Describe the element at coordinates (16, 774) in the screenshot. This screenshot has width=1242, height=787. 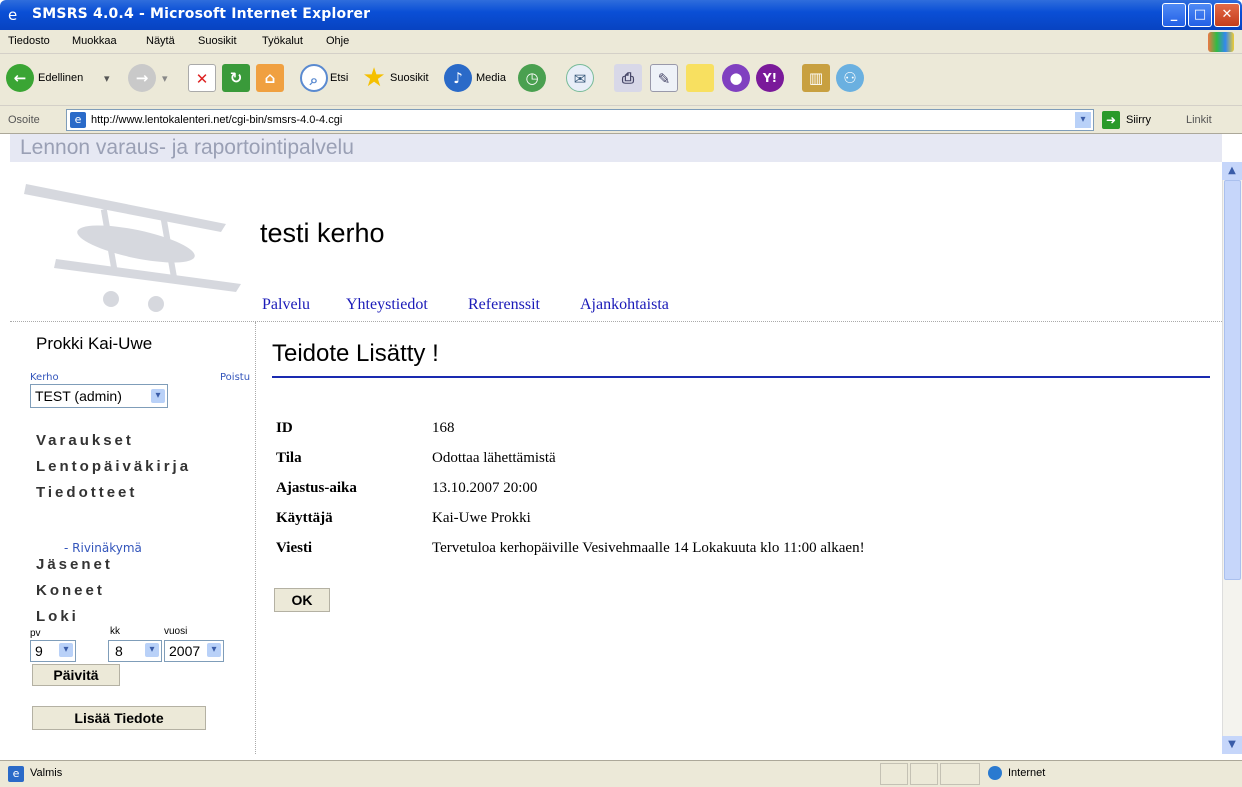
I see `page-status-icon: e` at that location.